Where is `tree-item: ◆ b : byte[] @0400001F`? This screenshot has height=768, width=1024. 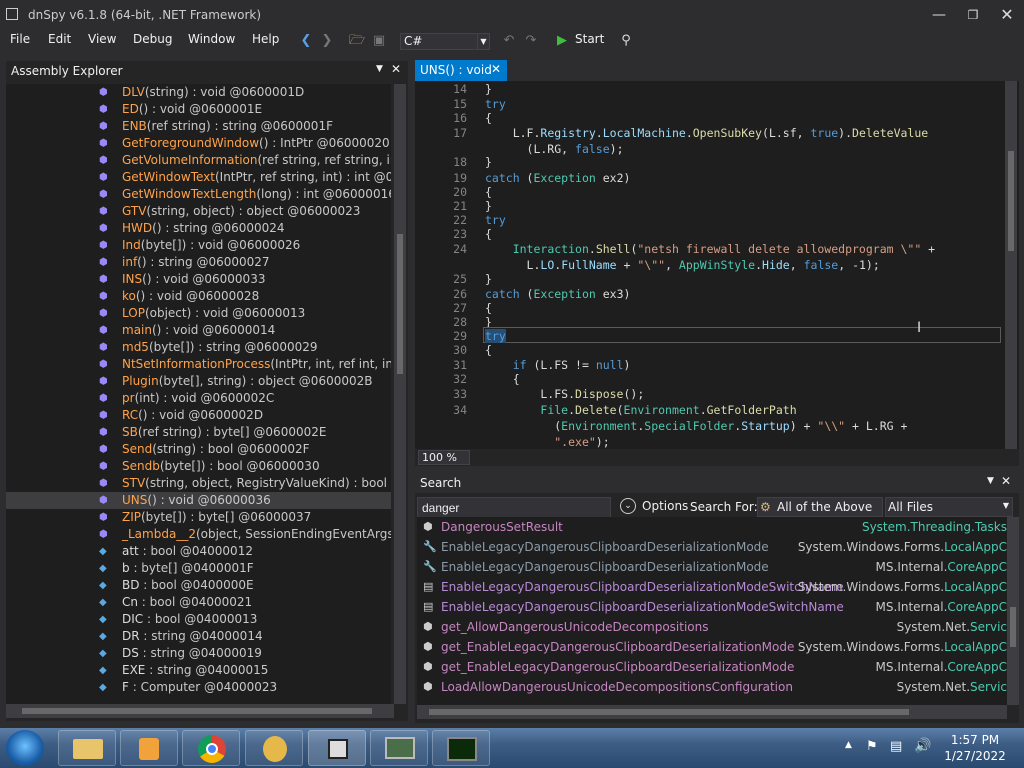
tree-item: ◆ b : byte[] @0400001F is located at coordinates (198, 568).